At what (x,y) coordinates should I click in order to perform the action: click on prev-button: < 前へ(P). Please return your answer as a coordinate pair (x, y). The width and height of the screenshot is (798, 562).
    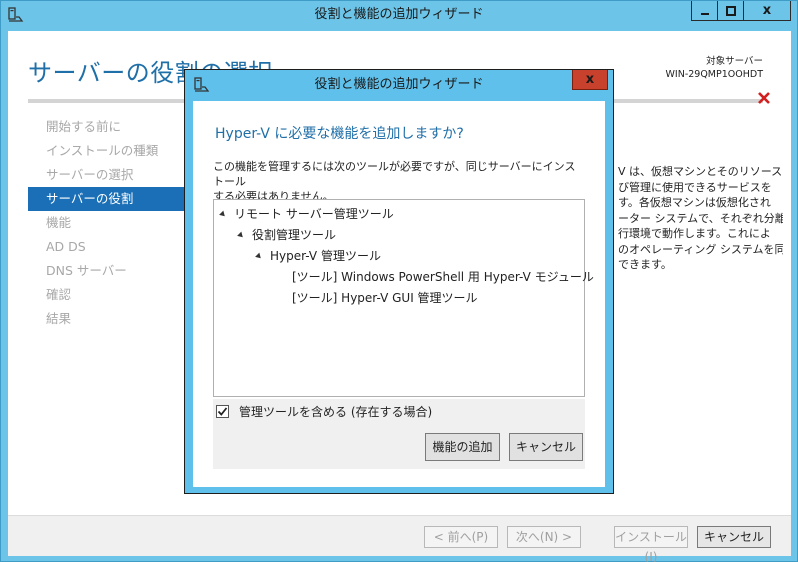
    Looking at the image, I should click on (461, 537).